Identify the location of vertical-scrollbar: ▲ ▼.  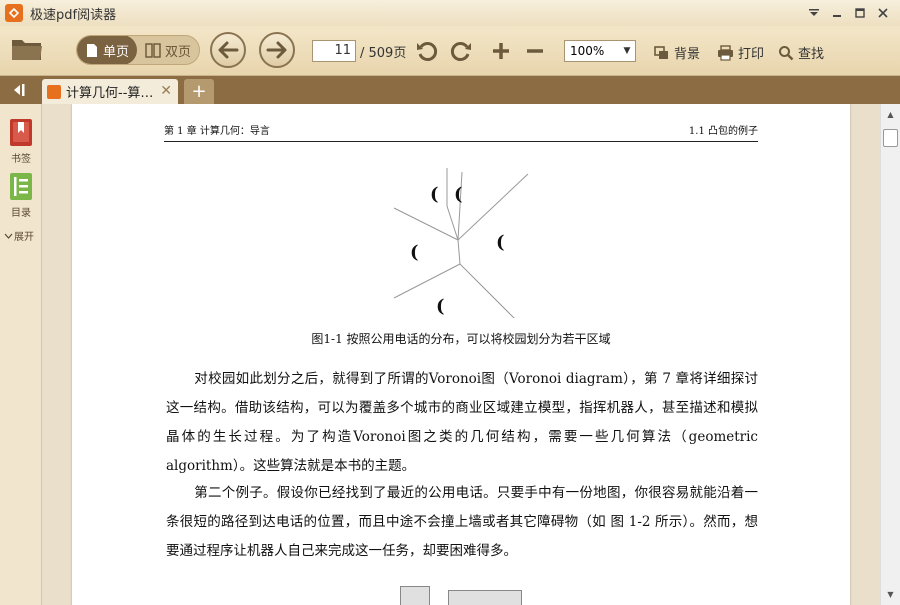
(890, 354).